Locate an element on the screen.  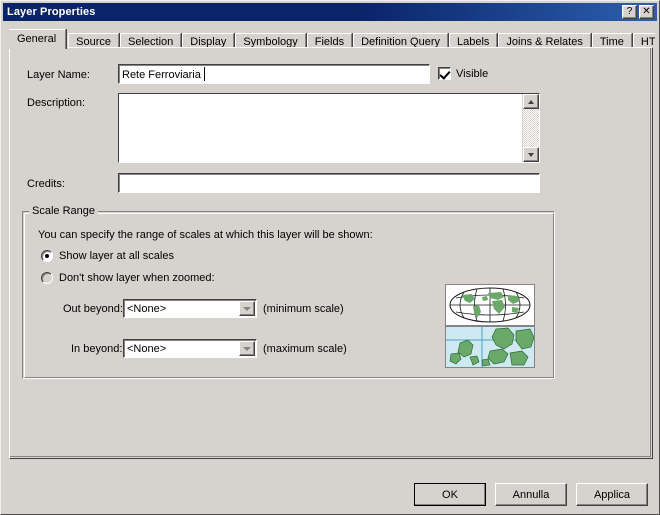
description-scrollbar is located at coordinates (530, 128).